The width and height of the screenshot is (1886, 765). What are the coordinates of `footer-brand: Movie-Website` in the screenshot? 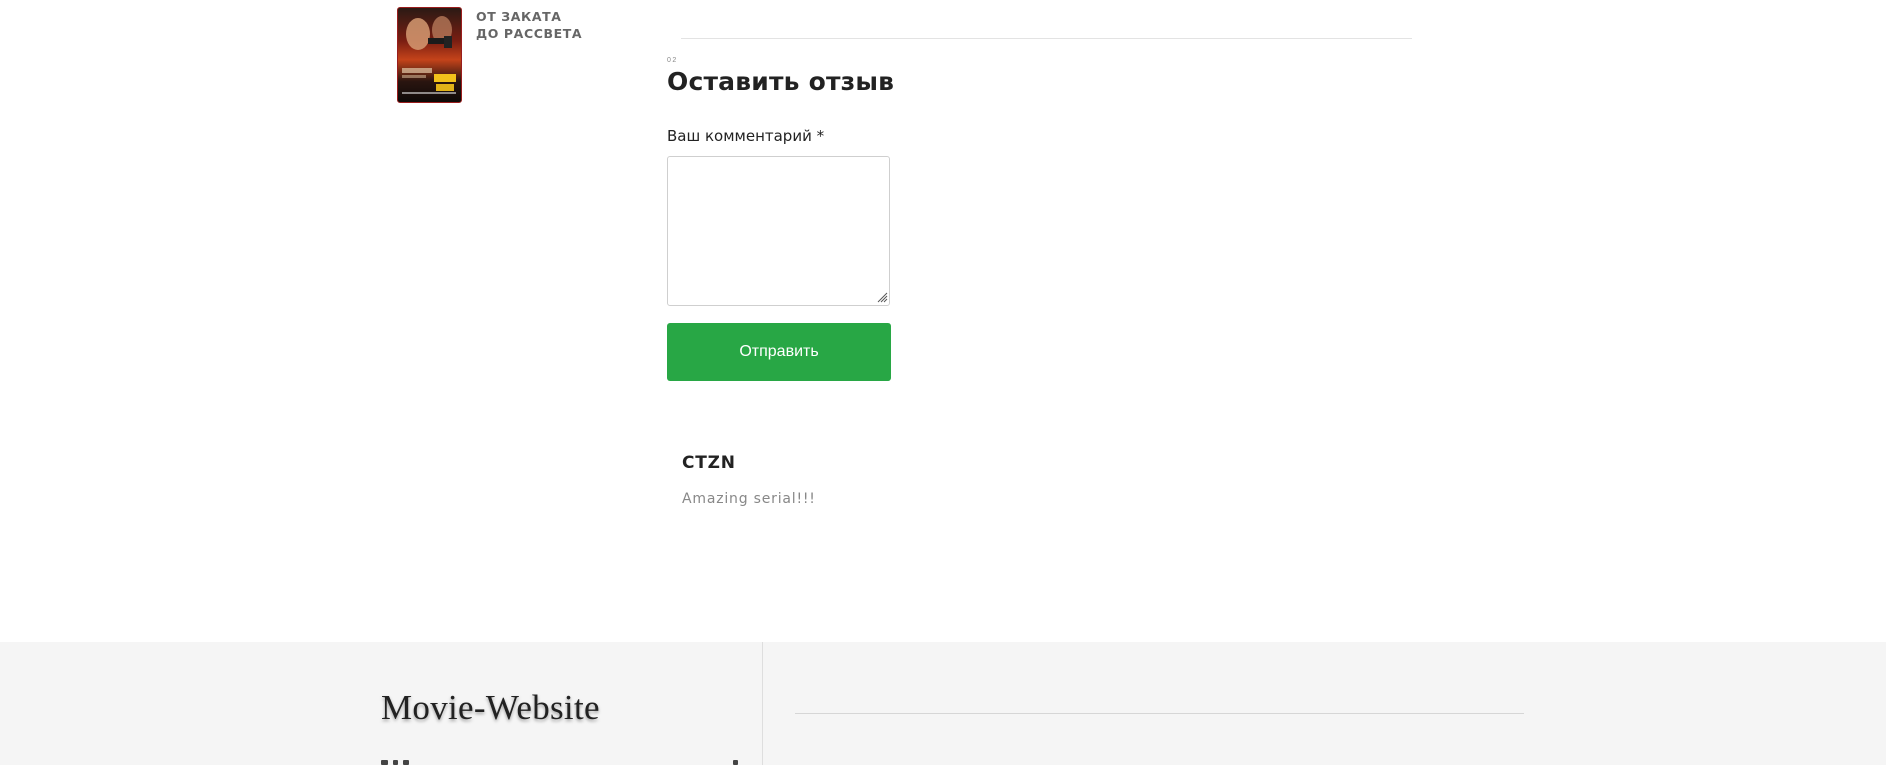 It's located at (490, 708).